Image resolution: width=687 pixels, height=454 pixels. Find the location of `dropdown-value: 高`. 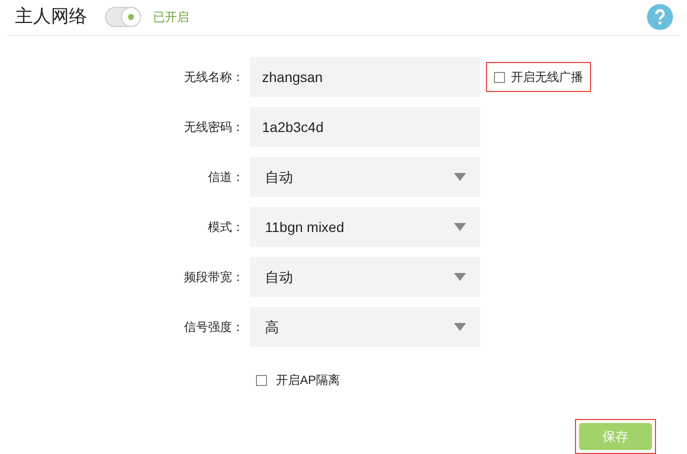

dropdown-value: 高 is located at coordinates (272, 327).